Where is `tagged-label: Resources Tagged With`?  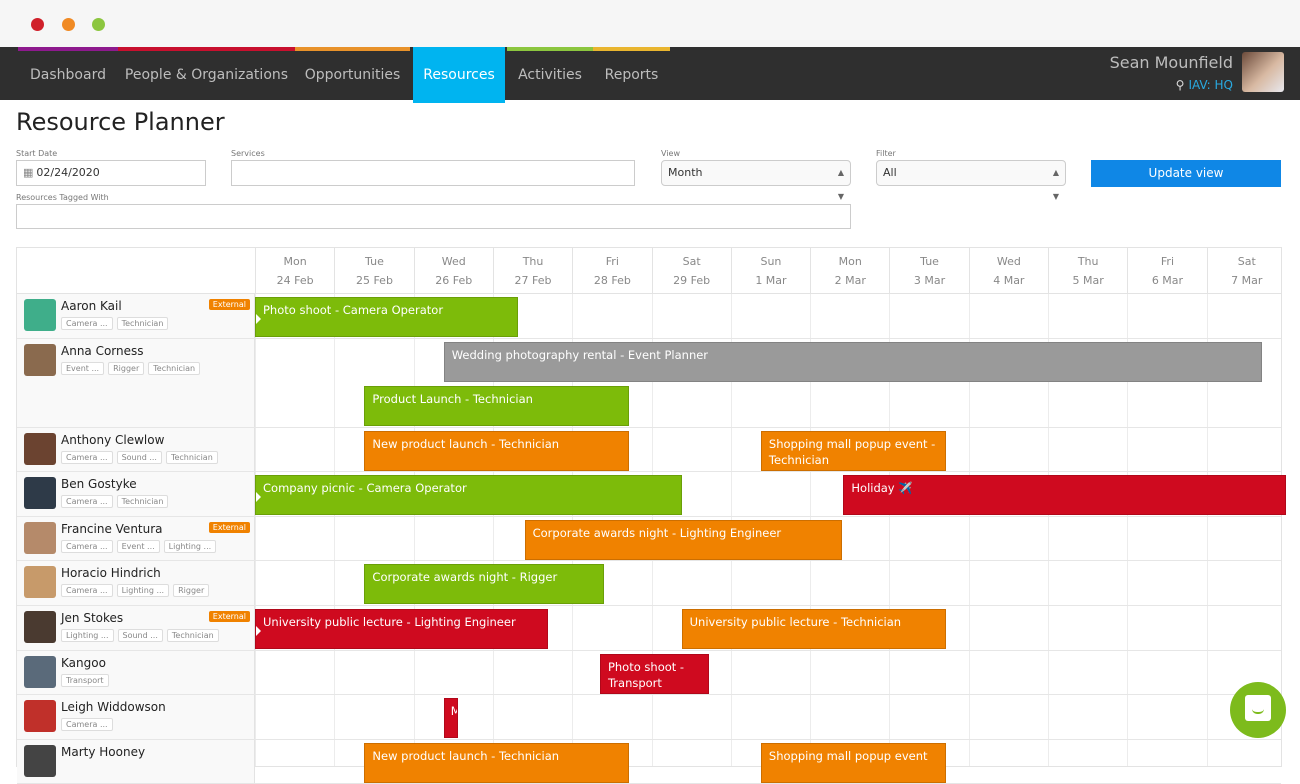 tagged-label: Resources Tagged With is located at coordinates (62, 197).